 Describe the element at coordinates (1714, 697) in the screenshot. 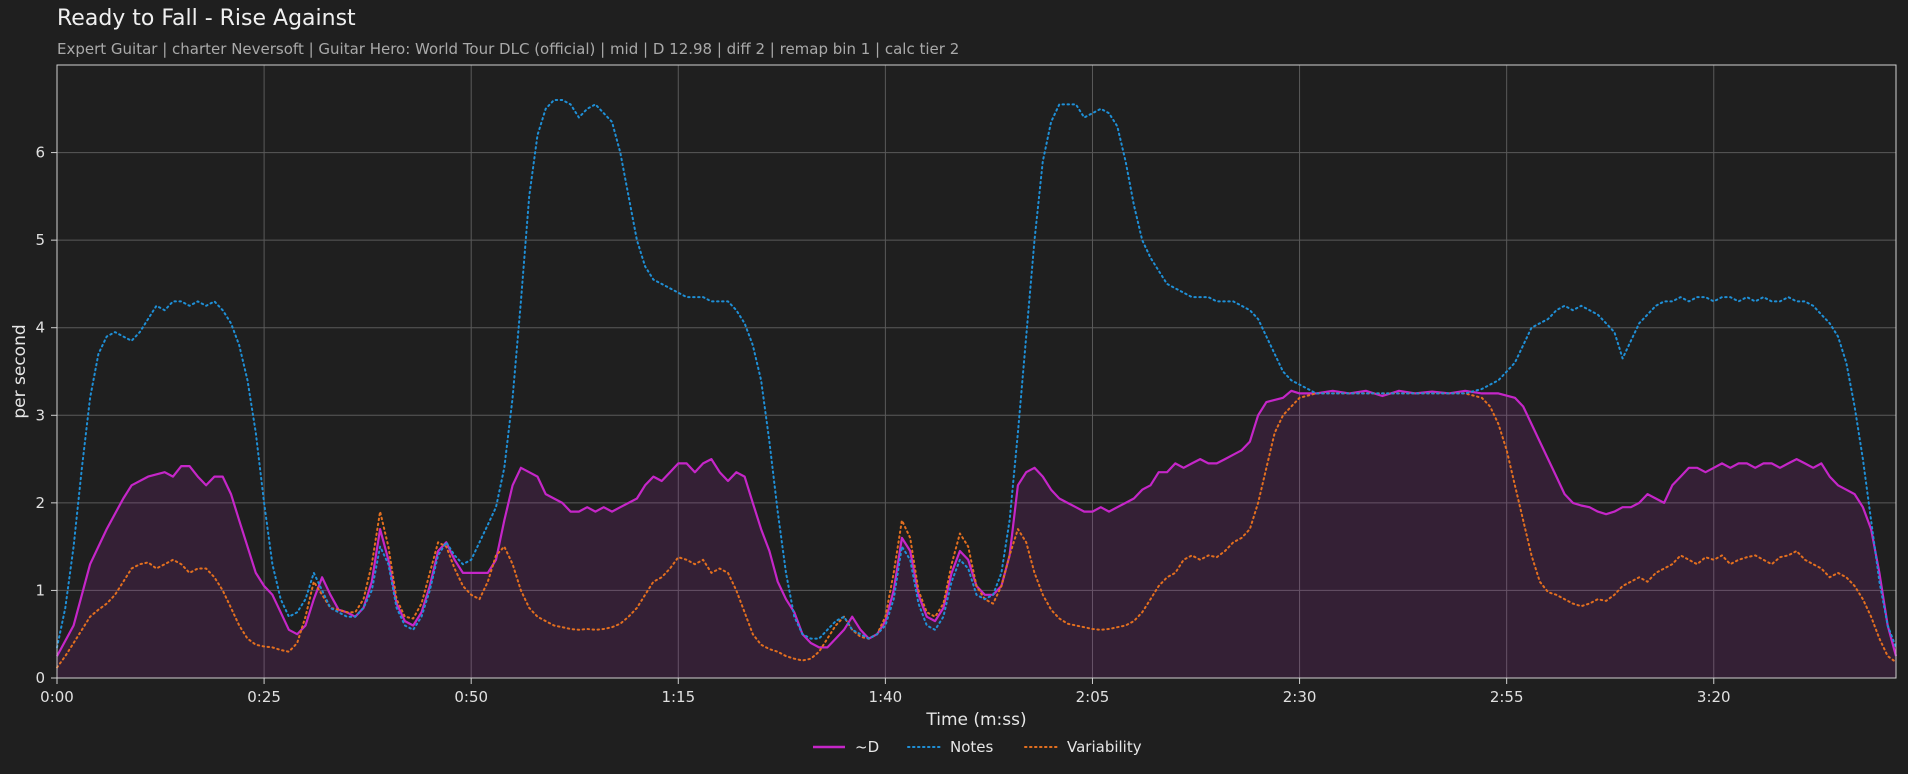

I see `x-tick-label: 3:20` at that location.